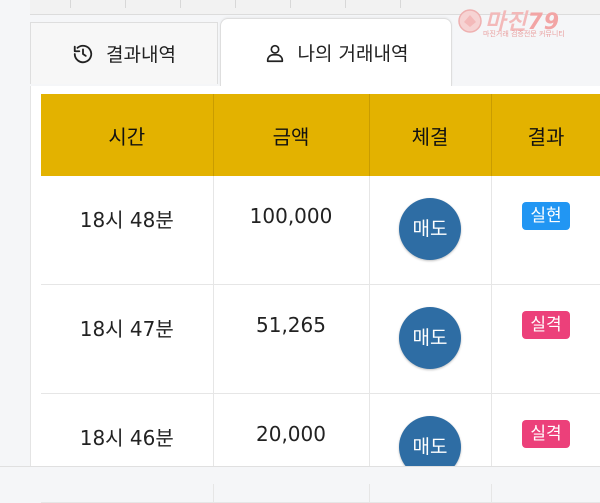 This screenshot has height=503, width=600. Describe the element at coordinates (141, 55) in the screenshot. I see `tab-label: 결과내역` at that location.